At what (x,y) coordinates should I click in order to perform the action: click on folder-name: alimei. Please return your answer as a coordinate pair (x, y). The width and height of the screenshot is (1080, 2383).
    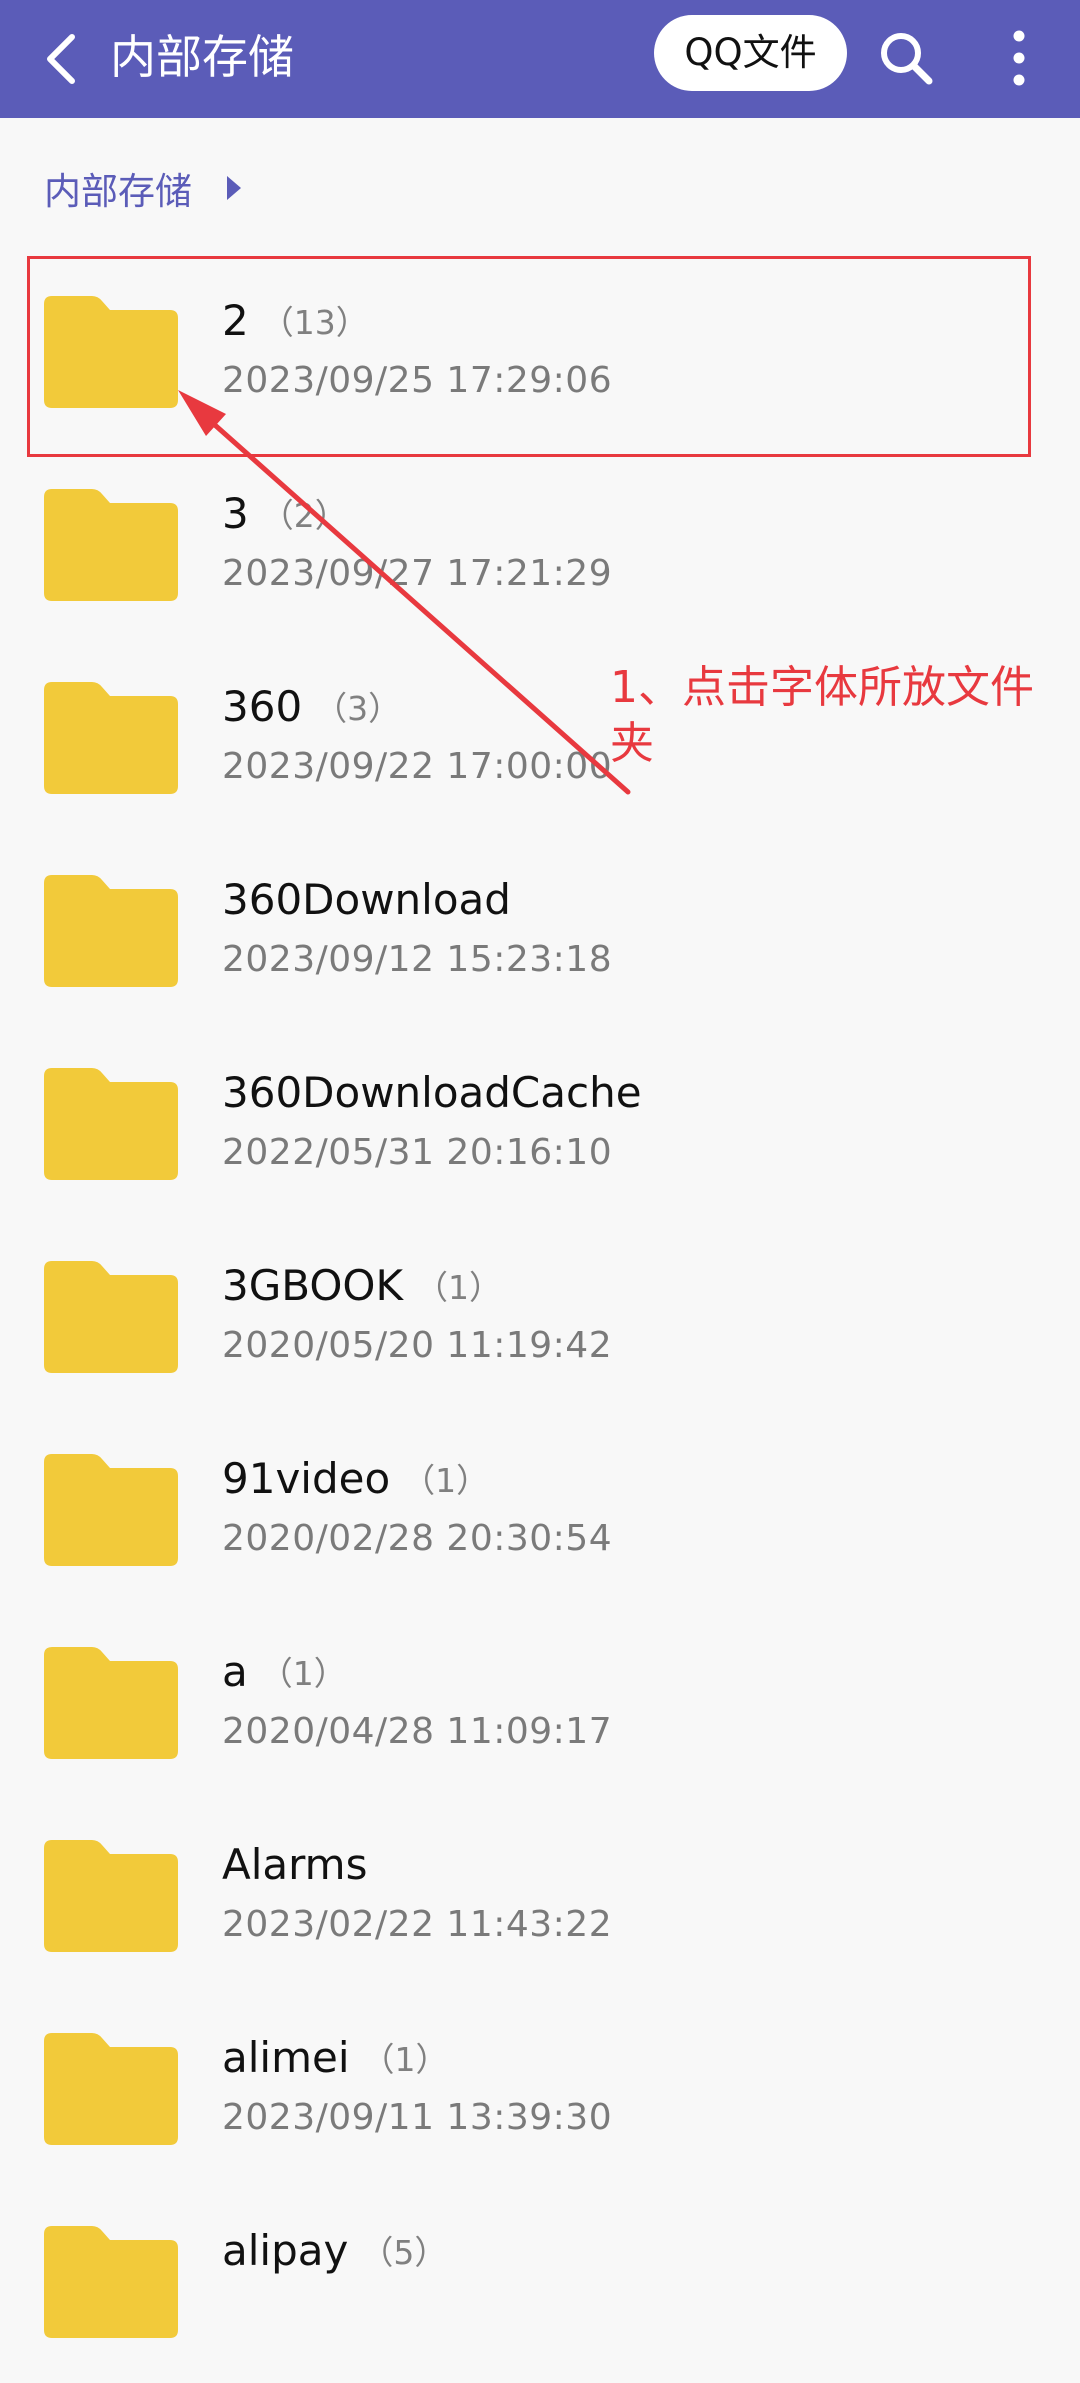
    Looking at the image, I should click on (286, 2057).